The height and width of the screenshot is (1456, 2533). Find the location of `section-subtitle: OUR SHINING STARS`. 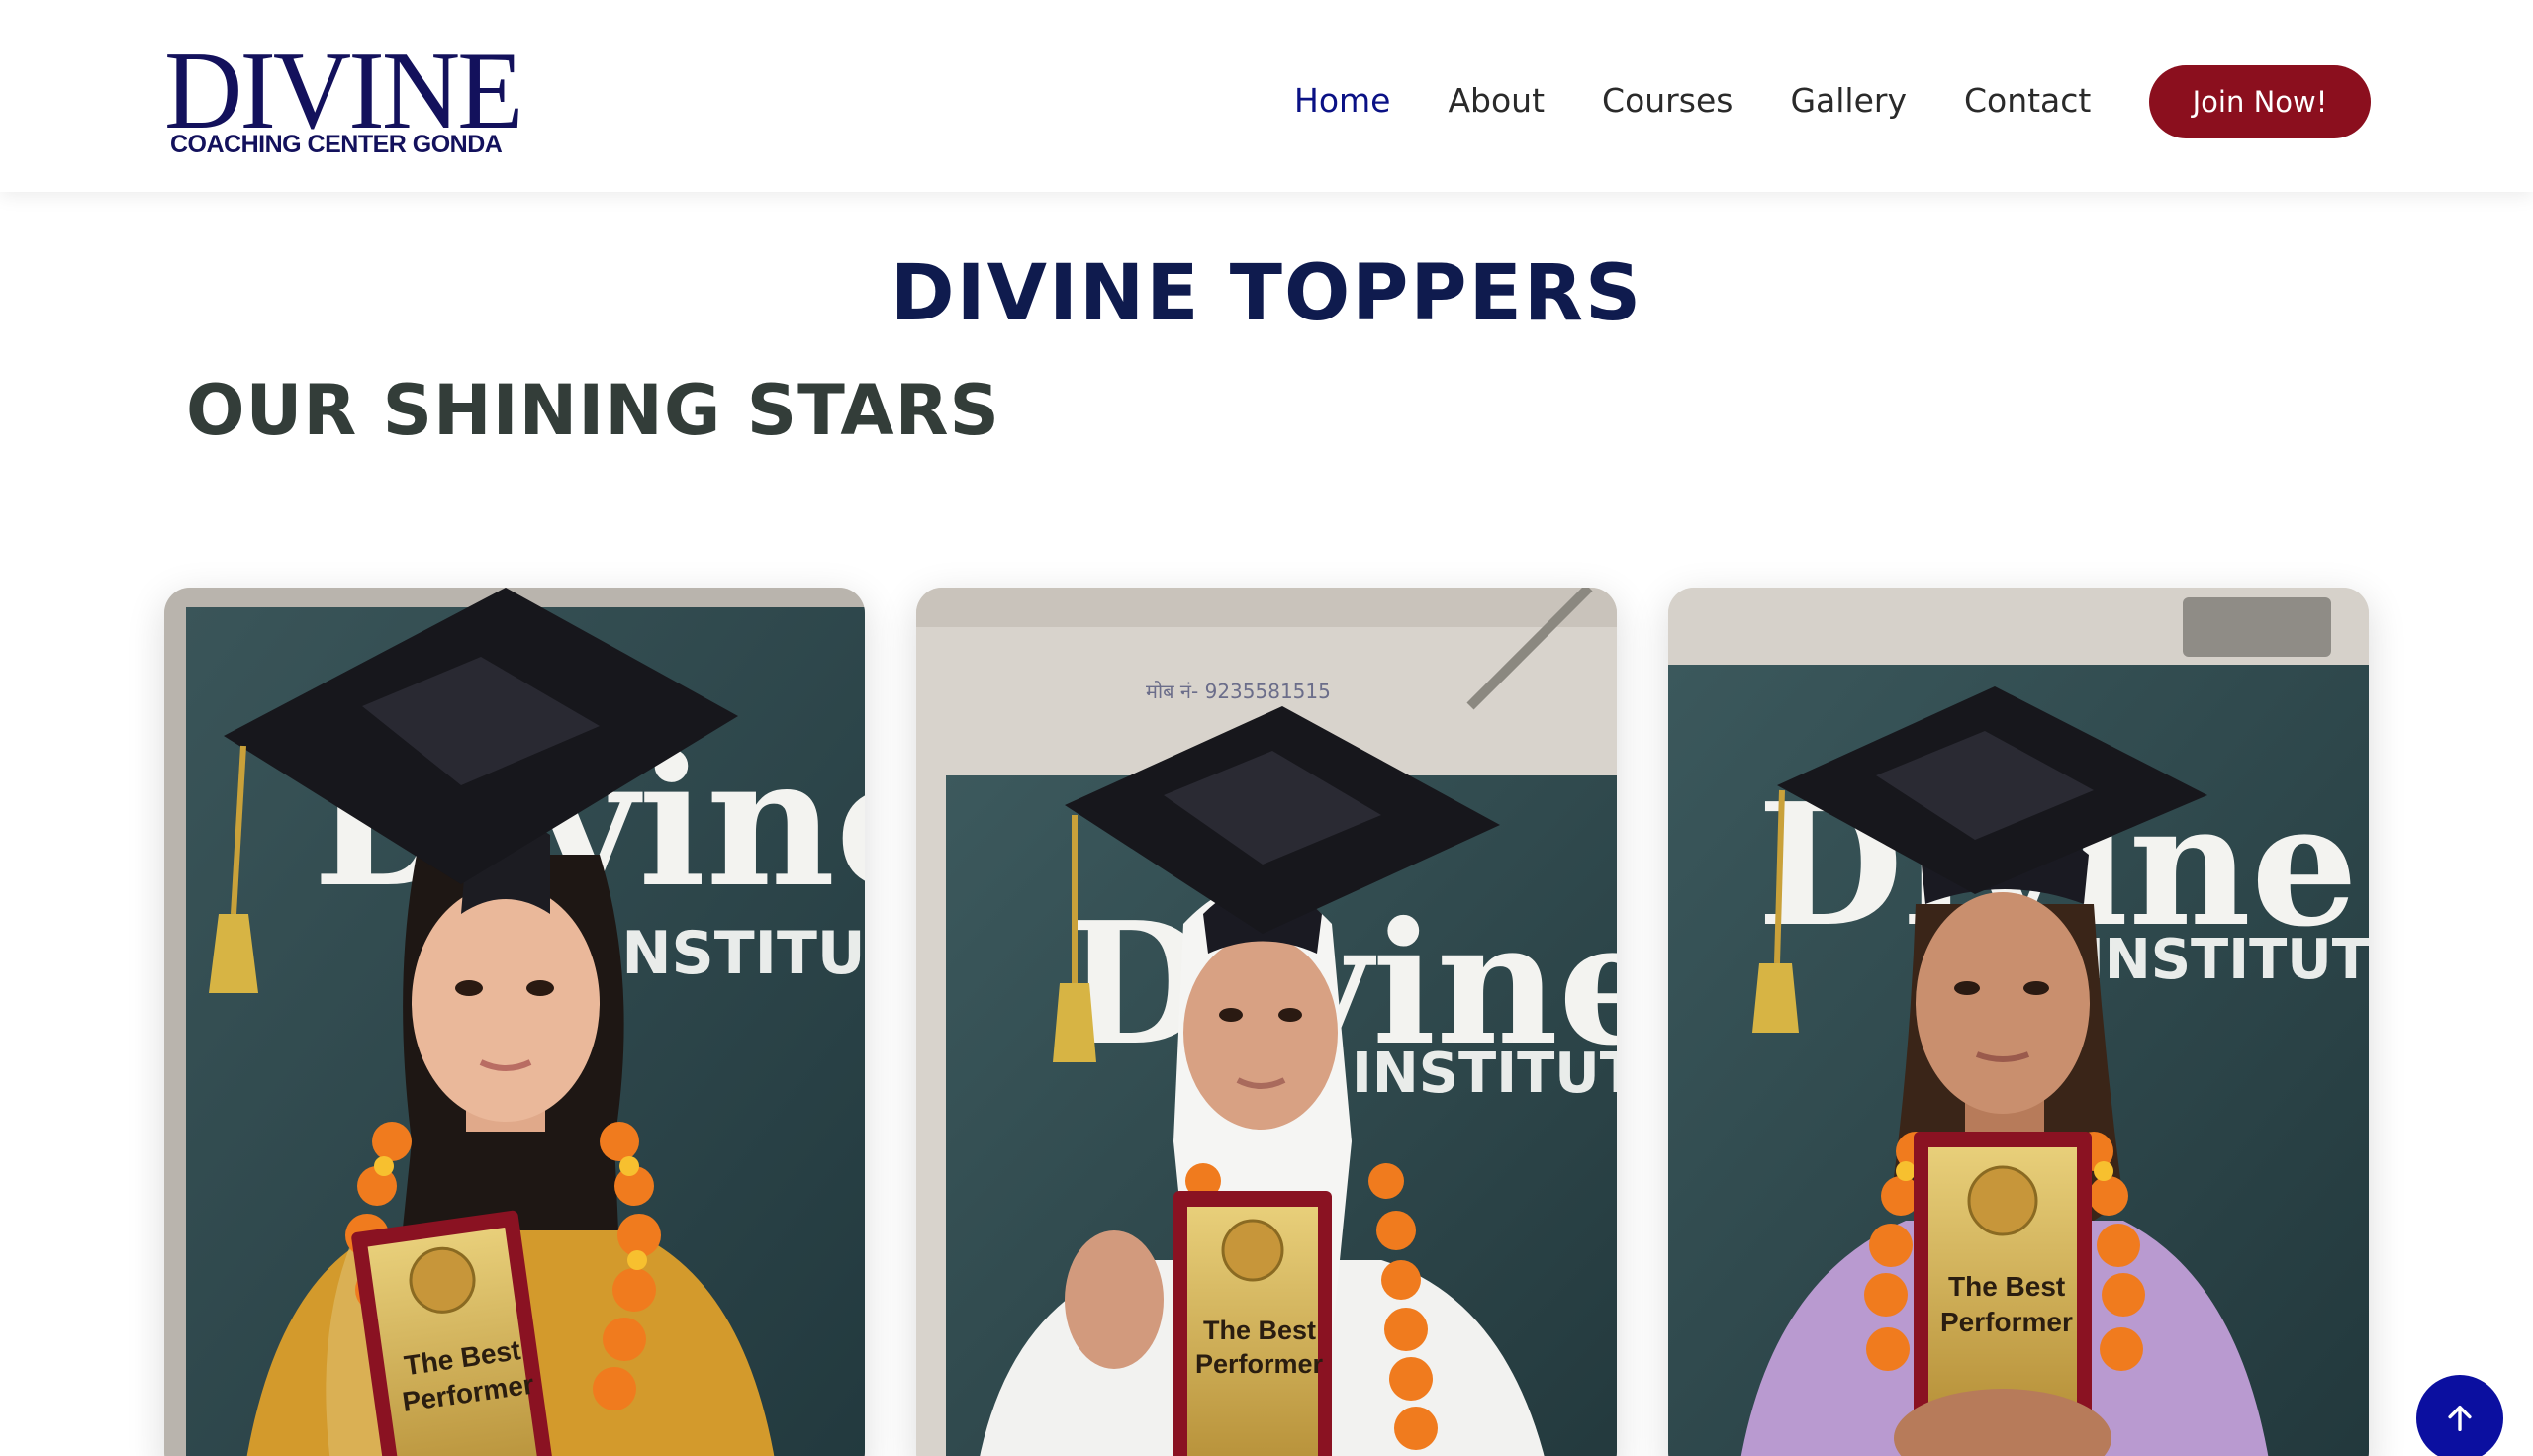

section-subtitle: OUR SHINING STARS is located at coordinates (593, 410).